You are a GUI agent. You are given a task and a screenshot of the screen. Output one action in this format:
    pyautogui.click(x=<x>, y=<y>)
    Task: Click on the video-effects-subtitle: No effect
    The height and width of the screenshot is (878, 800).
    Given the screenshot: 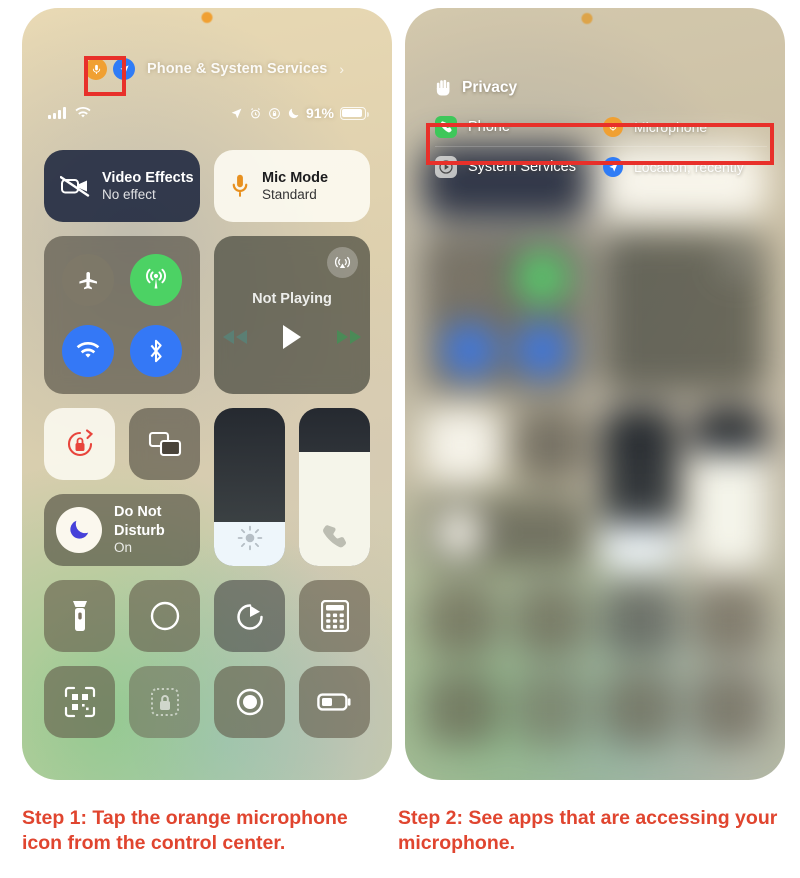 What is the action you would take?
    pyautogui.click(x=129, y=194)
    